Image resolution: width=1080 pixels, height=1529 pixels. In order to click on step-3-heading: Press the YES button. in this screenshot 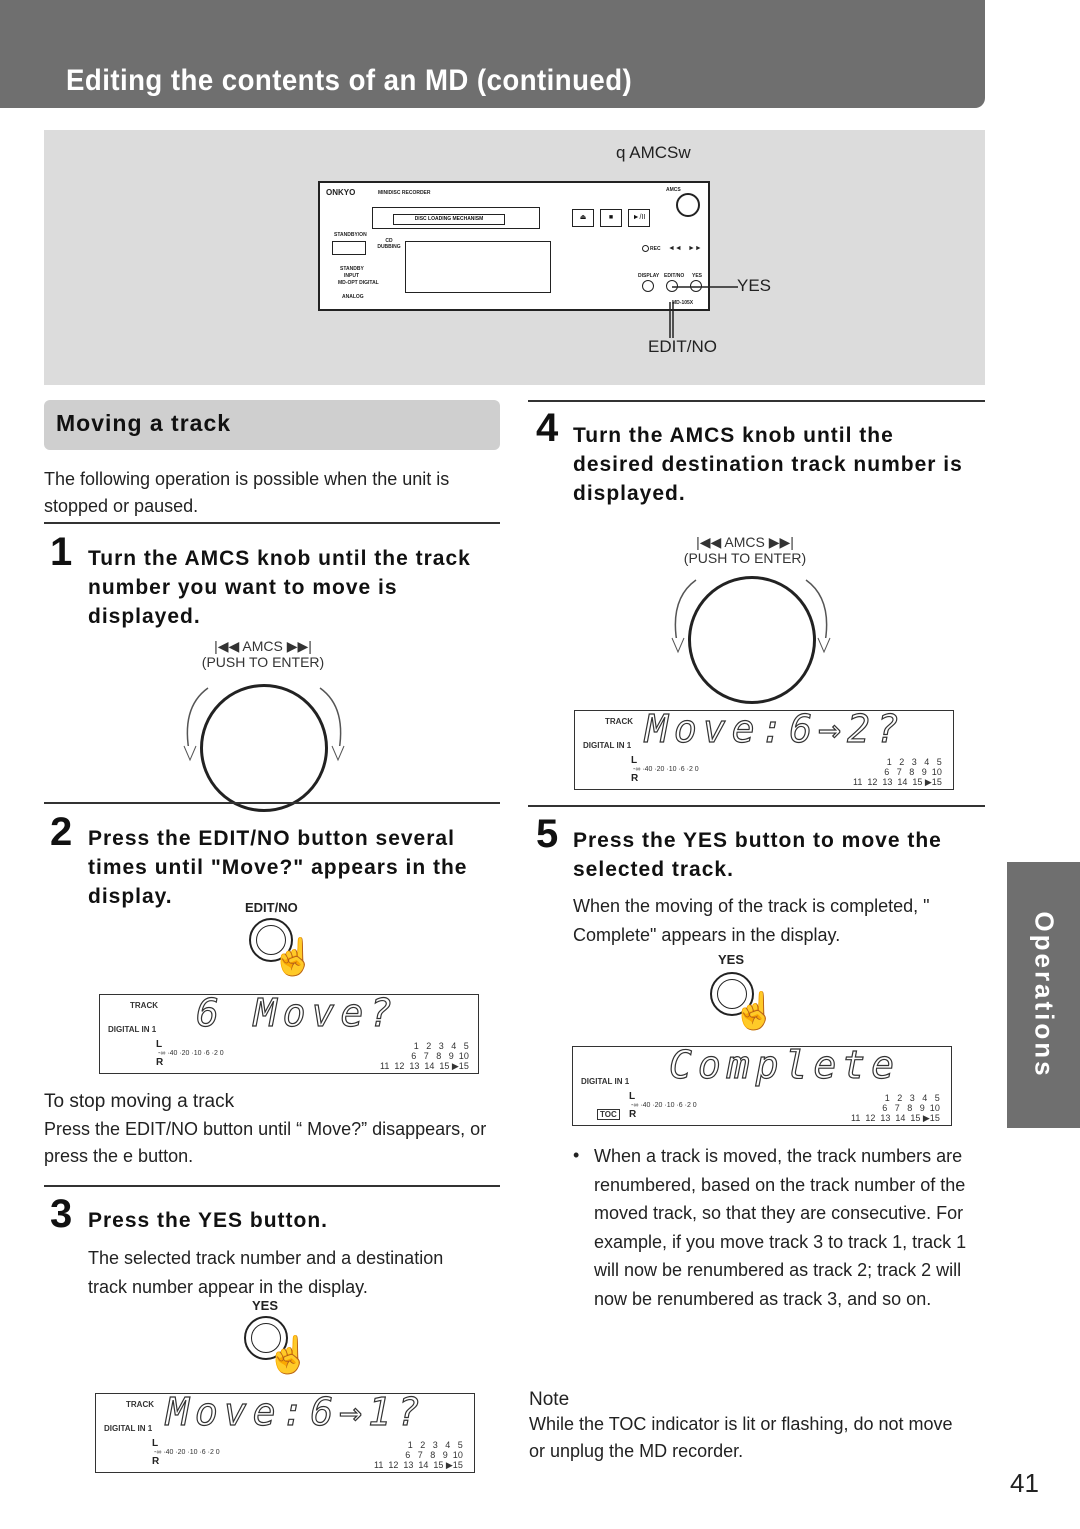, I will do `click(208, 1220)`.